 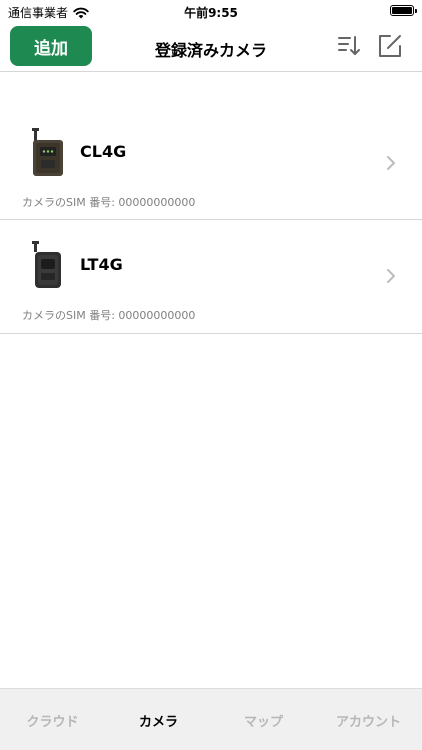 What do you see at coordinates (368, 720) in the screenshot?
I see `tab-account: アカウント` at bounding box center [368, 720].